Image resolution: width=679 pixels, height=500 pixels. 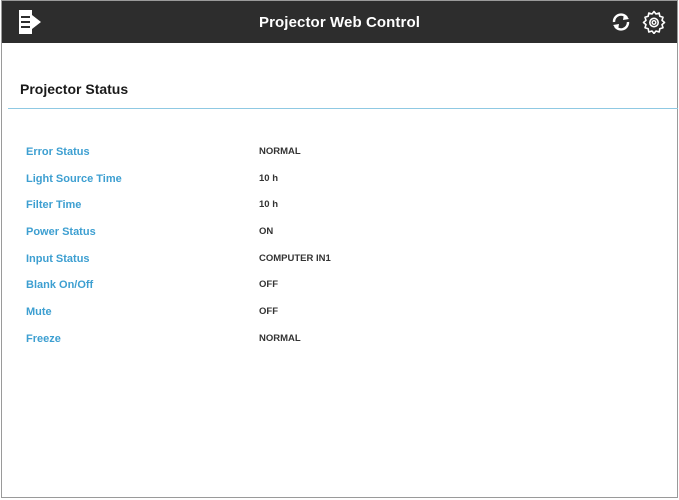 What do you see at coordinates (54, 205) in the screenshot?
I see `status-label: Filter Time` at bounding box center [54, 205].